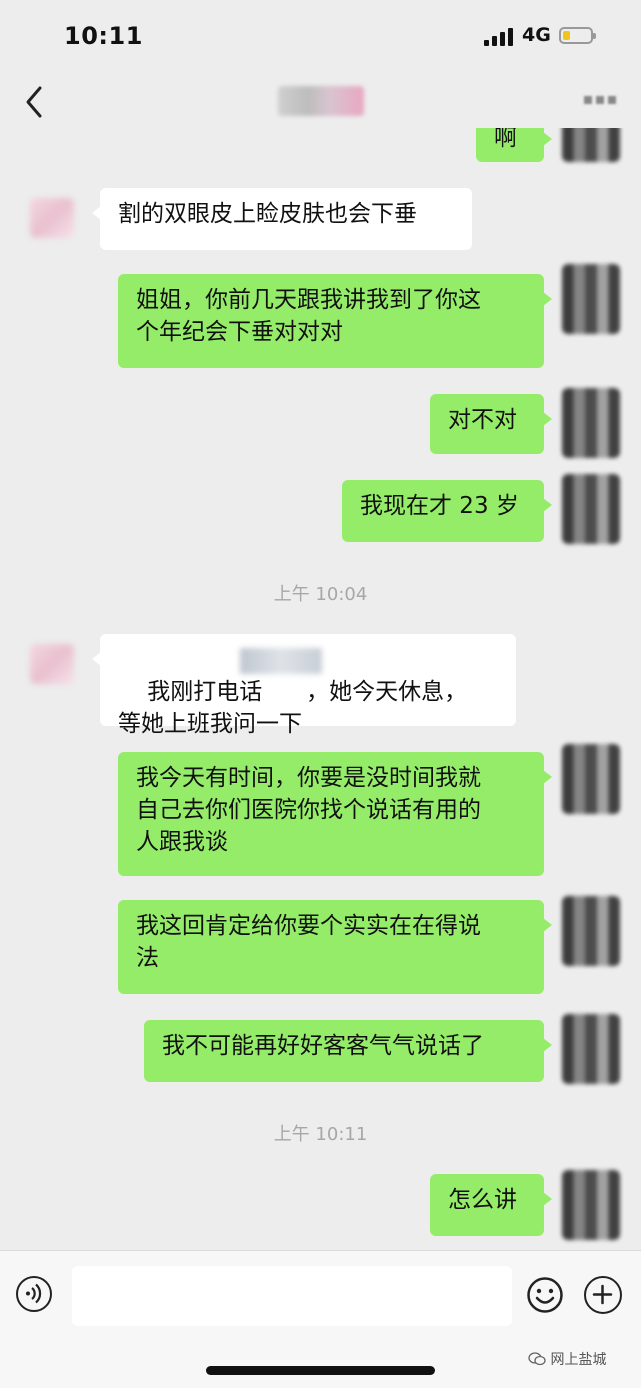  What do you see at coordinates (320, 1134) in the screenshot?
I see `timestamp: 上午 10:11` at bounding box center [320, 1134].